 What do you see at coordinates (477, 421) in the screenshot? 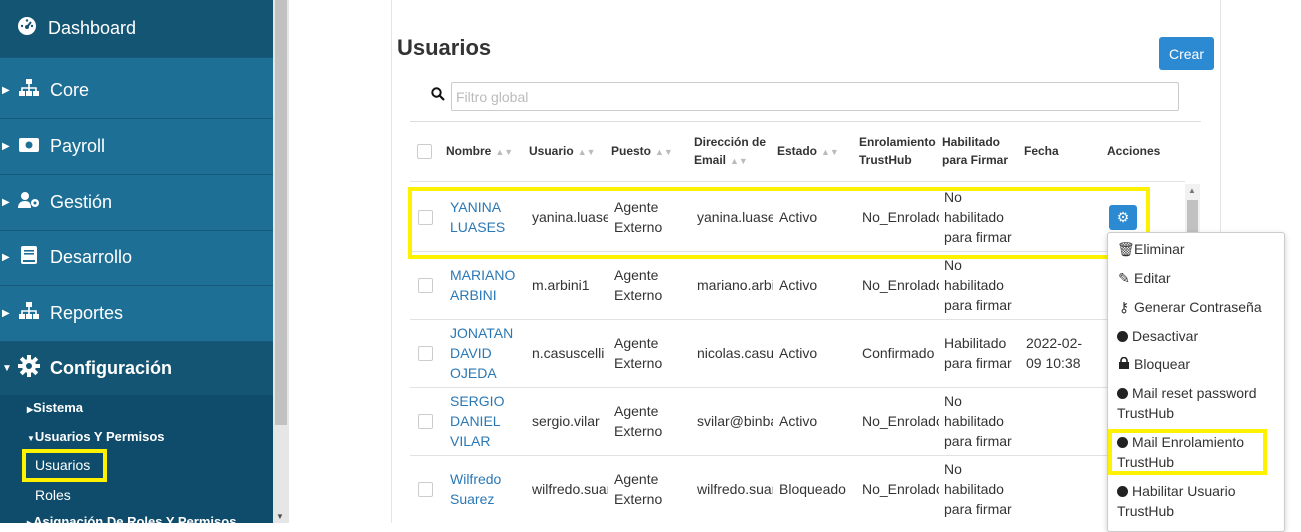
I see `user-name-link: SERGIO DANIEL VILAR` at bounding box center [477, 421].